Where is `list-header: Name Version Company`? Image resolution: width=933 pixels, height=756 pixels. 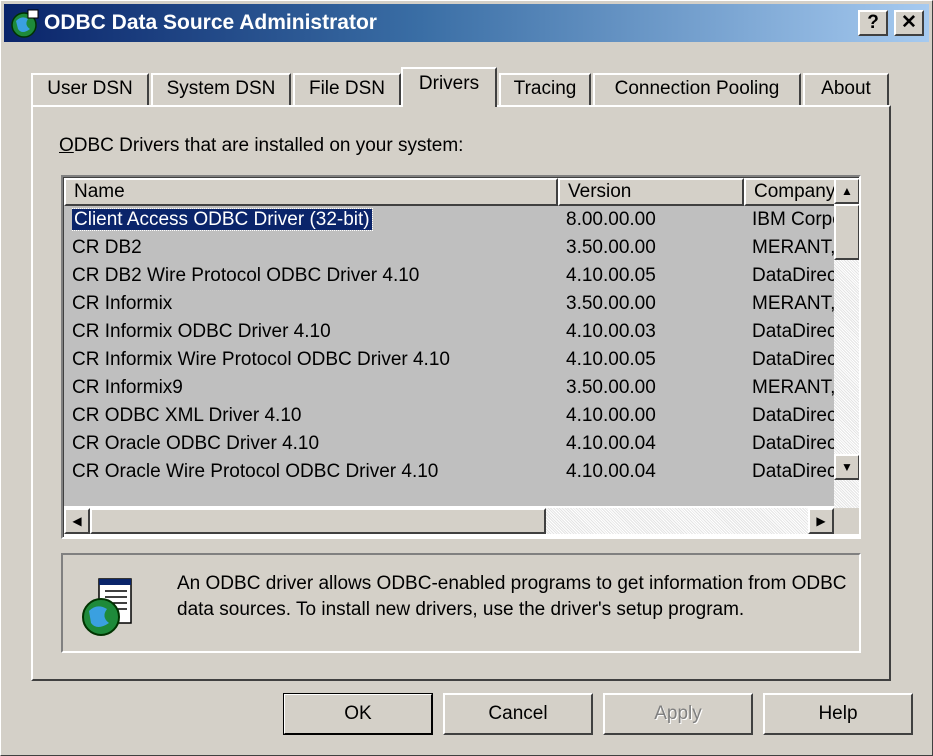 list-header: Name Version Company is located at coordinates (461, 192).